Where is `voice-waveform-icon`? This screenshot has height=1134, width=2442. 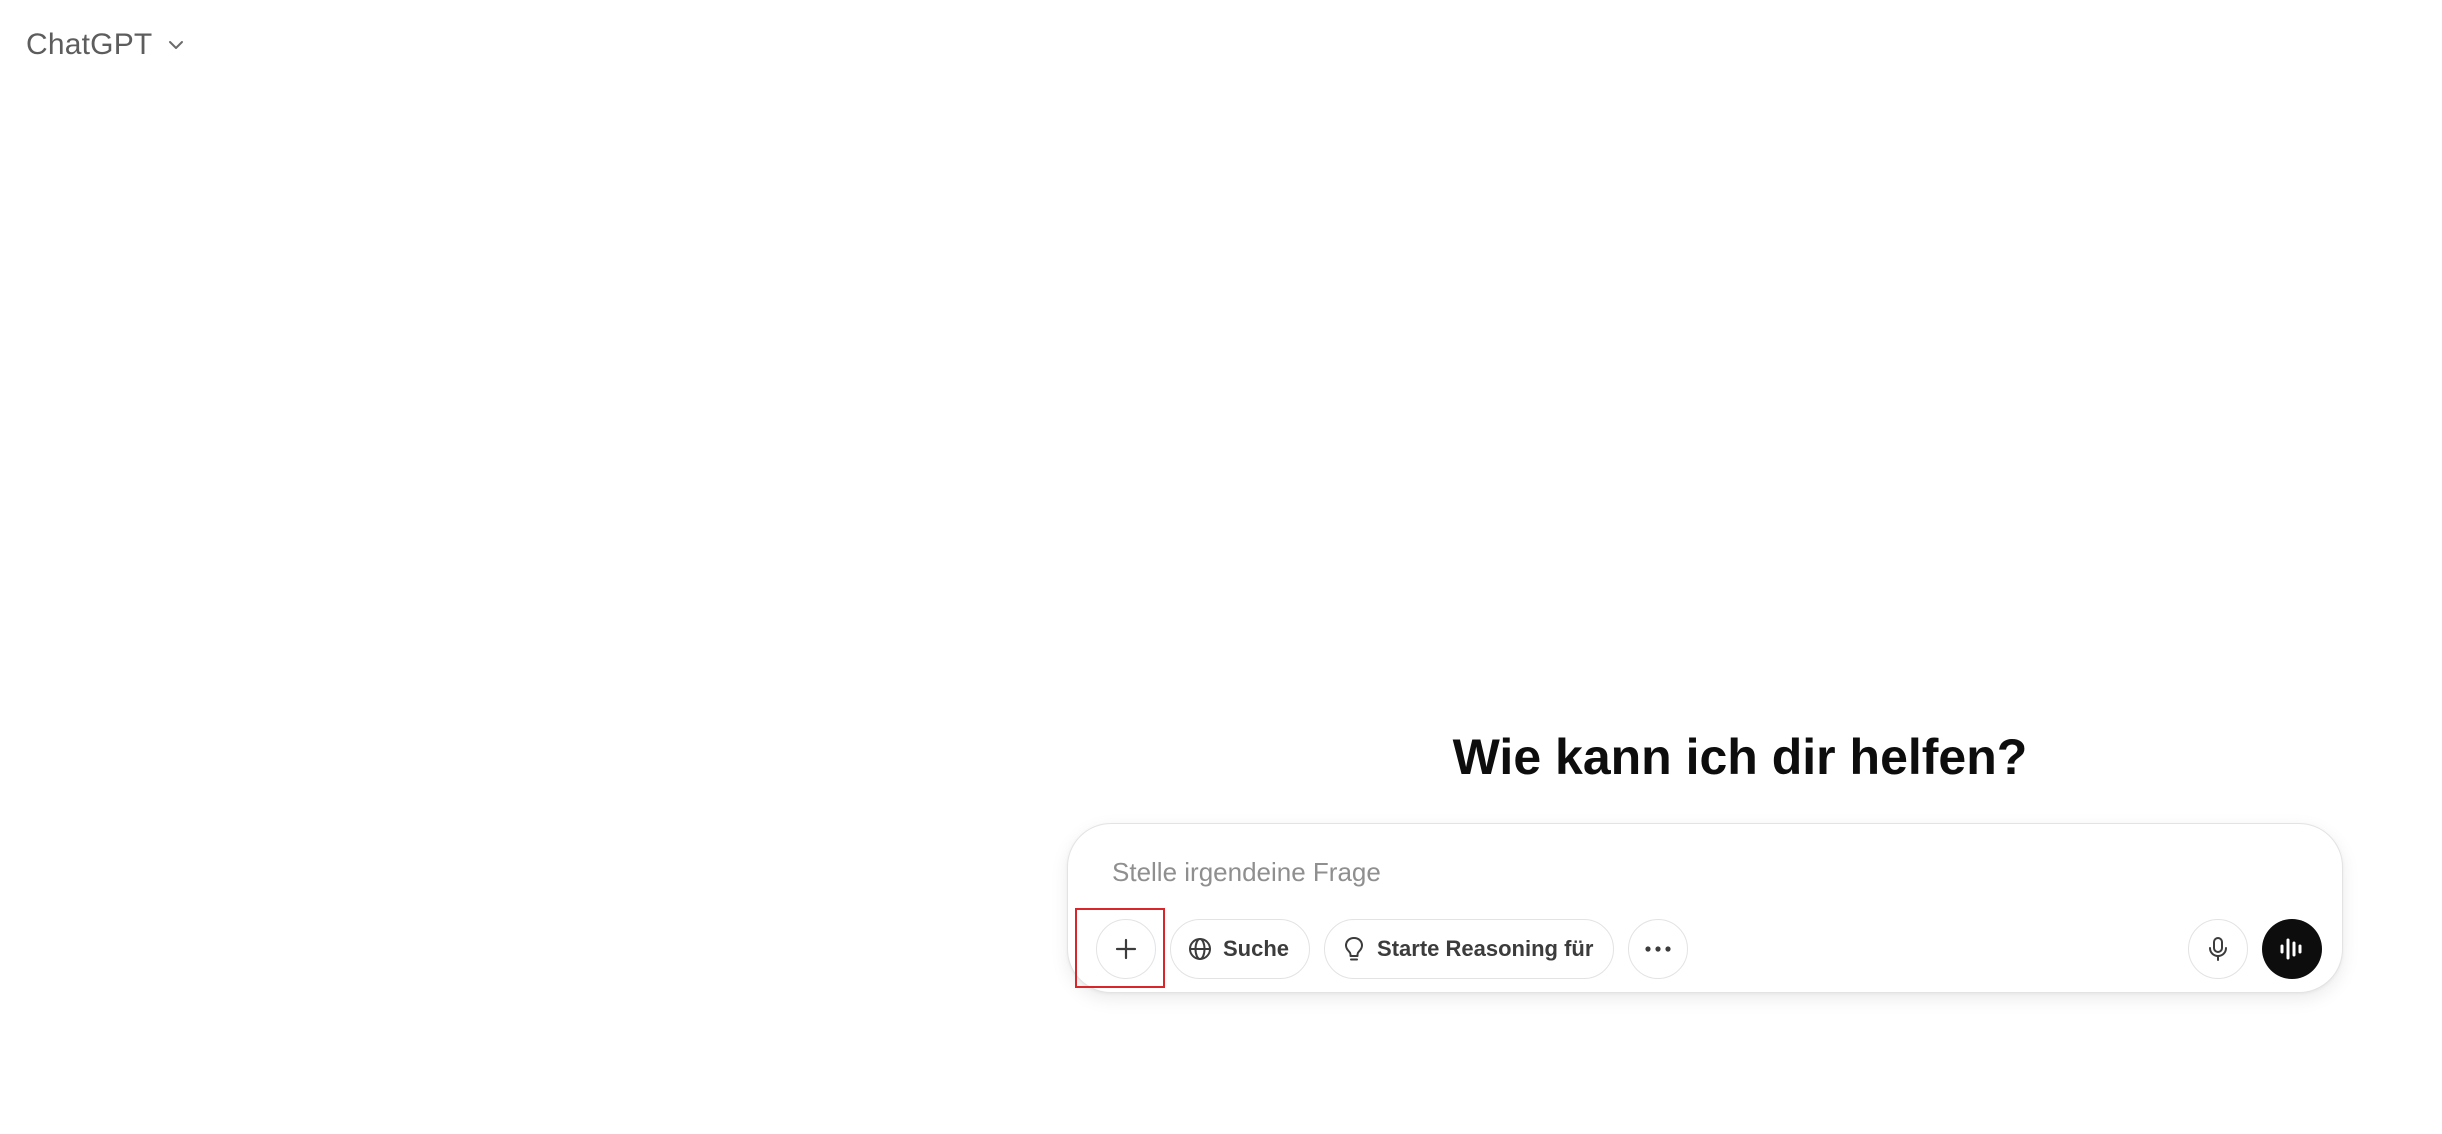 voice-waveform-icon is located at coordinates (2292, 949).